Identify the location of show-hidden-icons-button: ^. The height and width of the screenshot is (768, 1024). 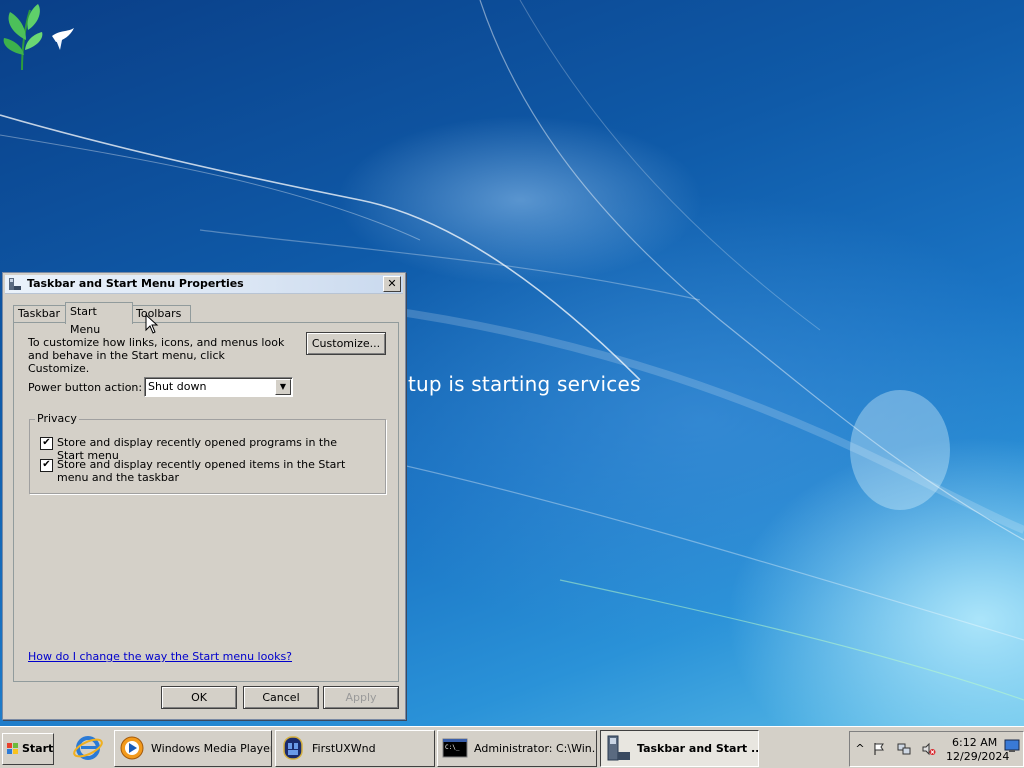
(860, 749).